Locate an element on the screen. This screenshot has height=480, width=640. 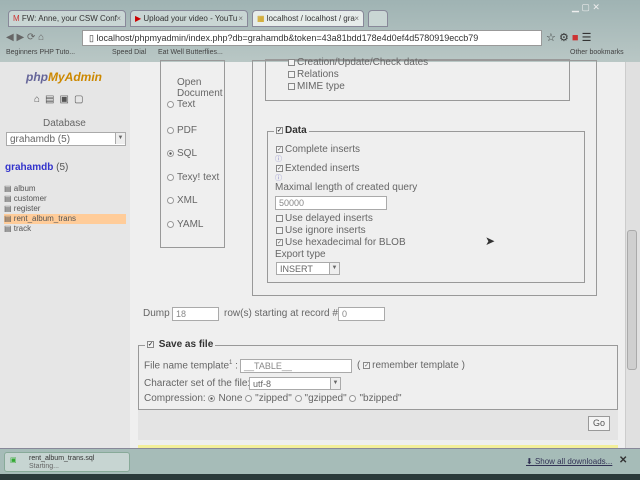
compression-gzipped: "gzipped" is located at coordinates (320, 398).